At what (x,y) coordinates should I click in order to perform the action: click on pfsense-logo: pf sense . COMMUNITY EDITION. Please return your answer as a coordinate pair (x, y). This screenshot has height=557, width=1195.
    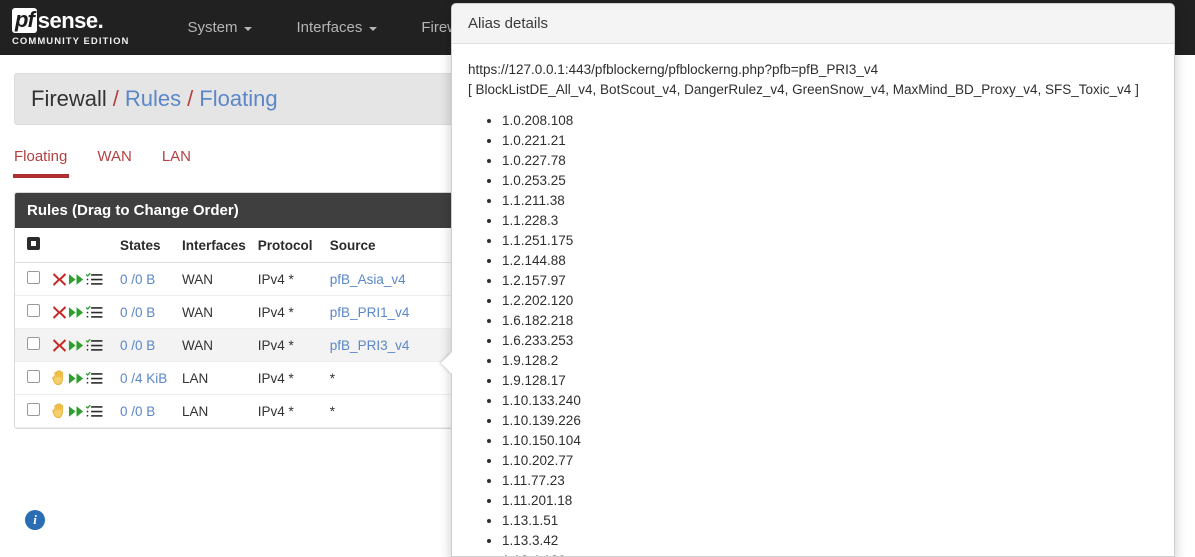
    Looking at the image, I should click on (70, 27).